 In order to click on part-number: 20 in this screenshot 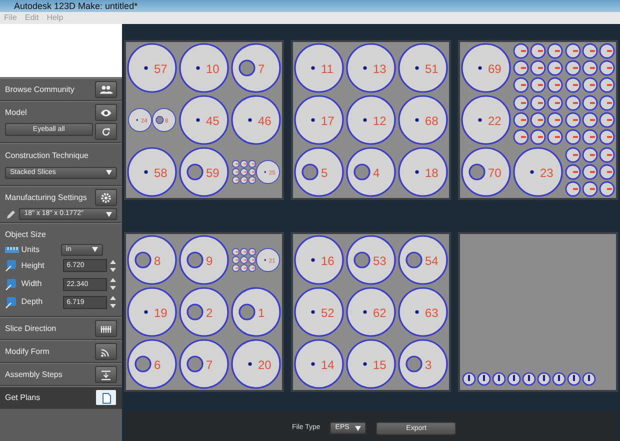, I will do `click(265, 365)`.